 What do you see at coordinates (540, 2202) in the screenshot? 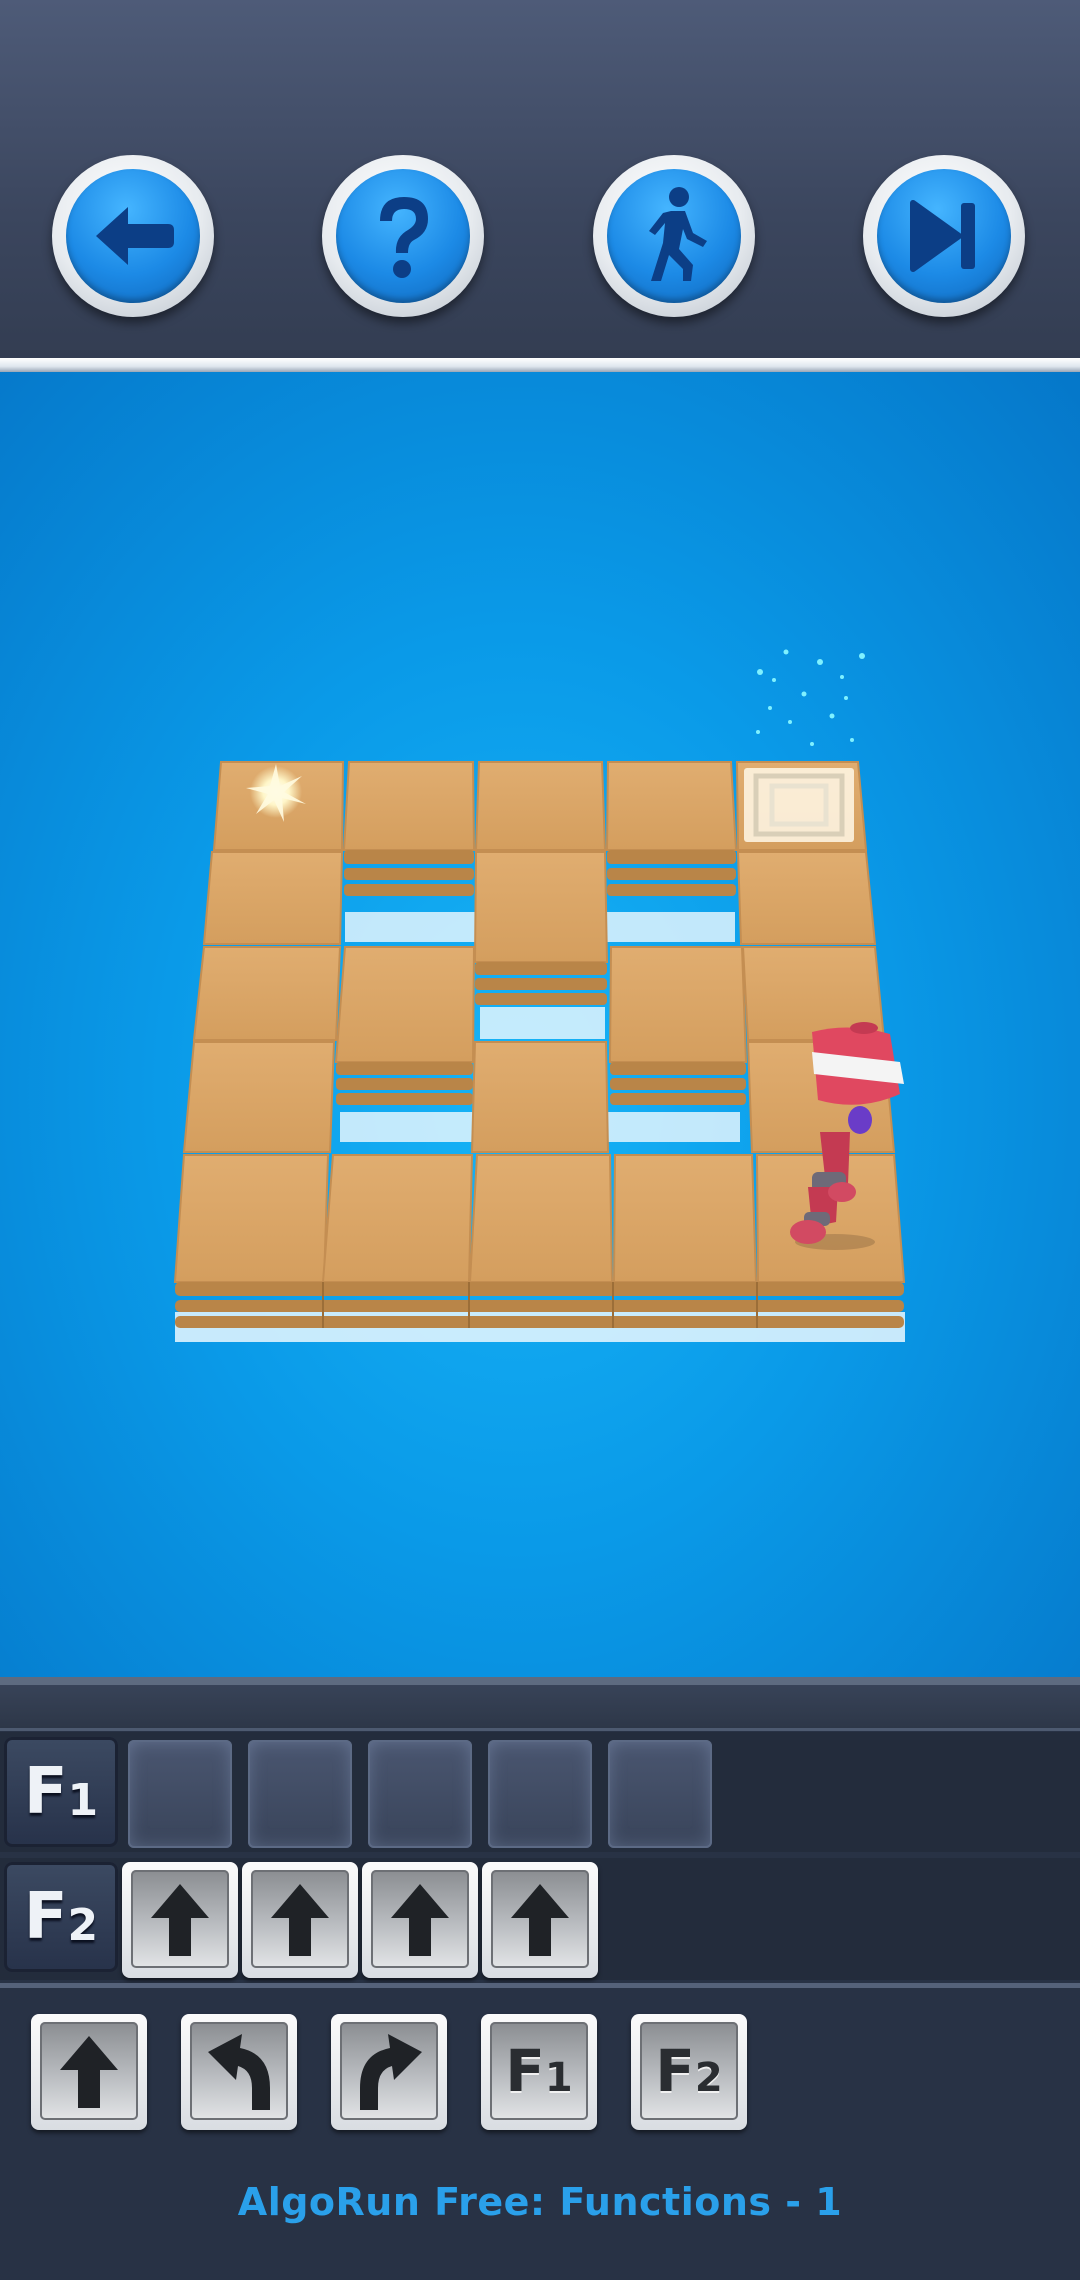
I see `level-title: AlgoRun Free: Functions - 1` at bounding box center [540, 2202].